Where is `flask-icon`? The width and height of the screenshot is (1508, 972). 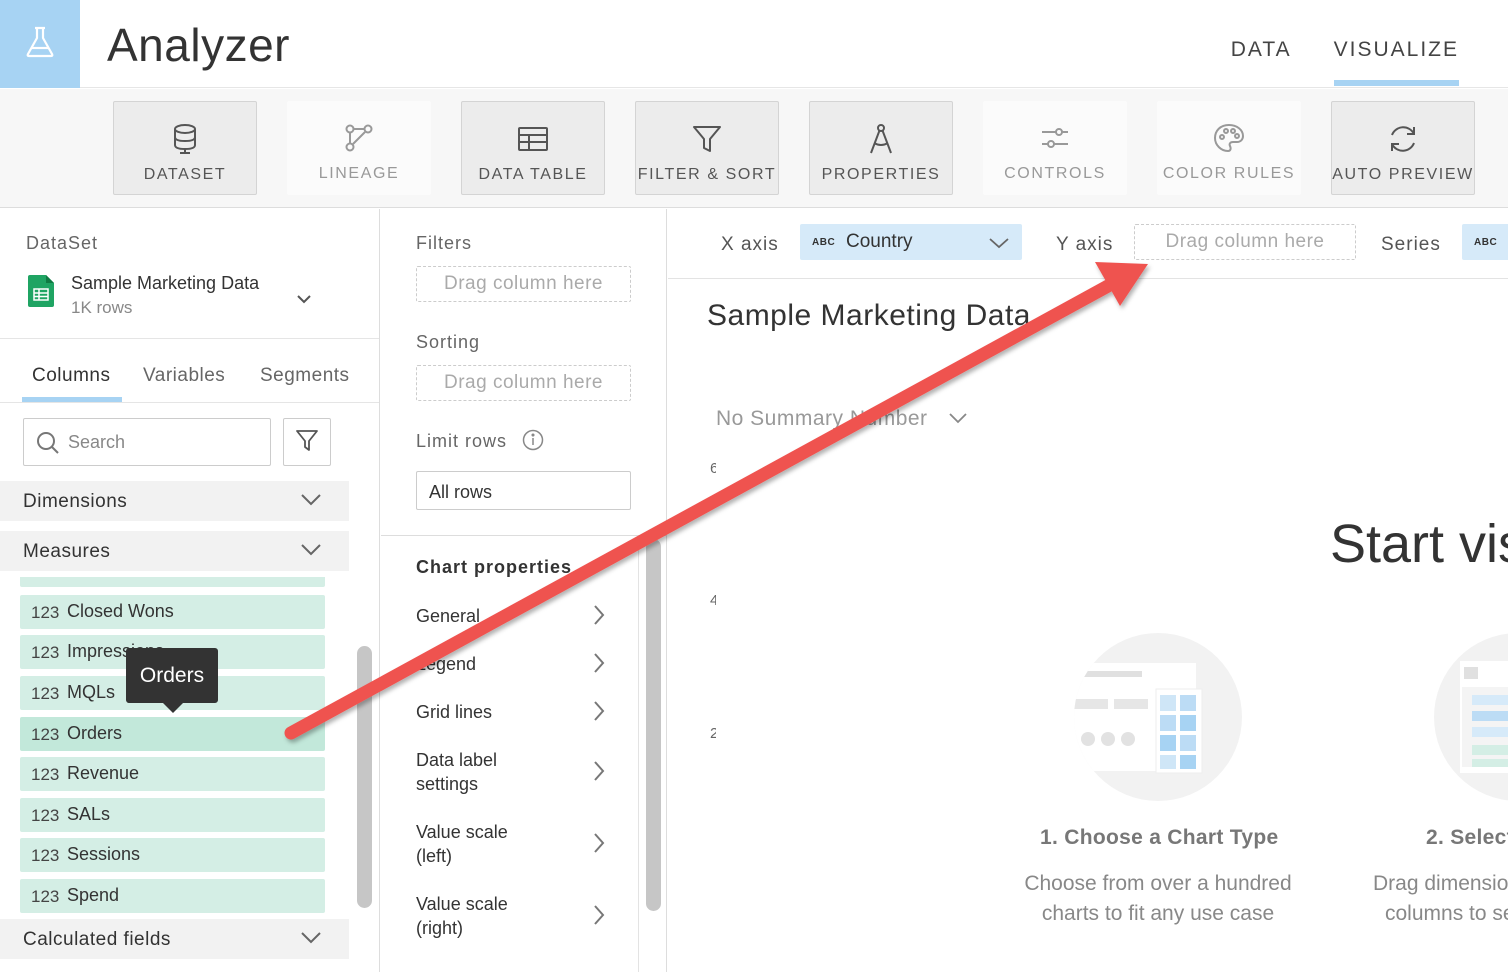 flask-icon is located at coordinates (40, 44).